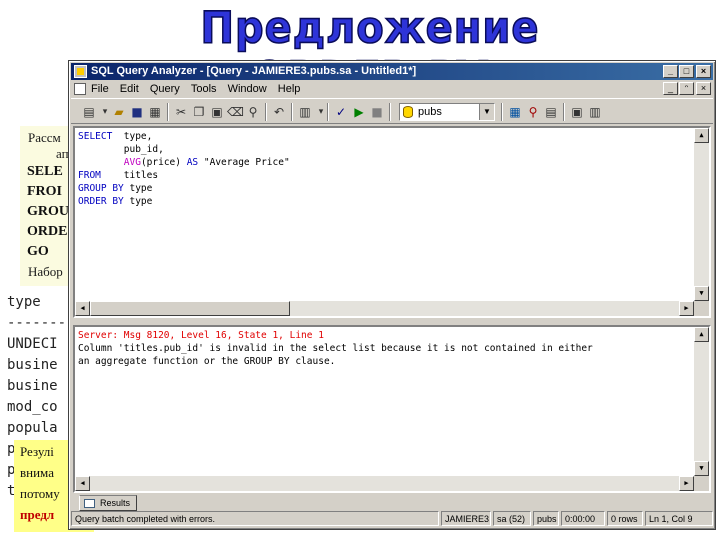  Describe the element at coordinates (137, 112) in the screenshot. I see `save-icon: ■` at that location.